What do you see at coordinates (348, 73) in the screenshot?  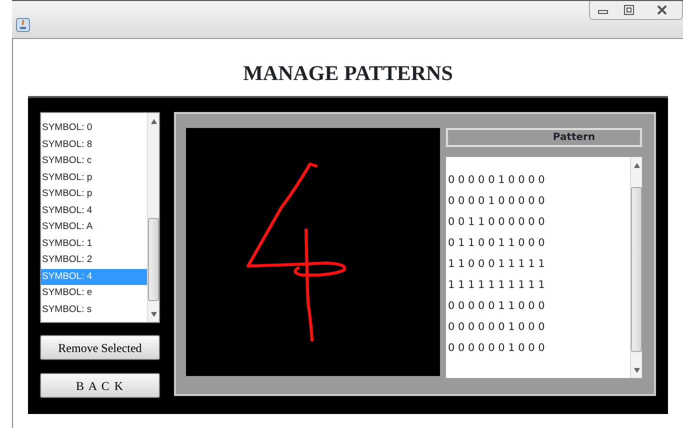 I see `page-heading: MANAGE PATTERNS` at bounding box center [348, 73].